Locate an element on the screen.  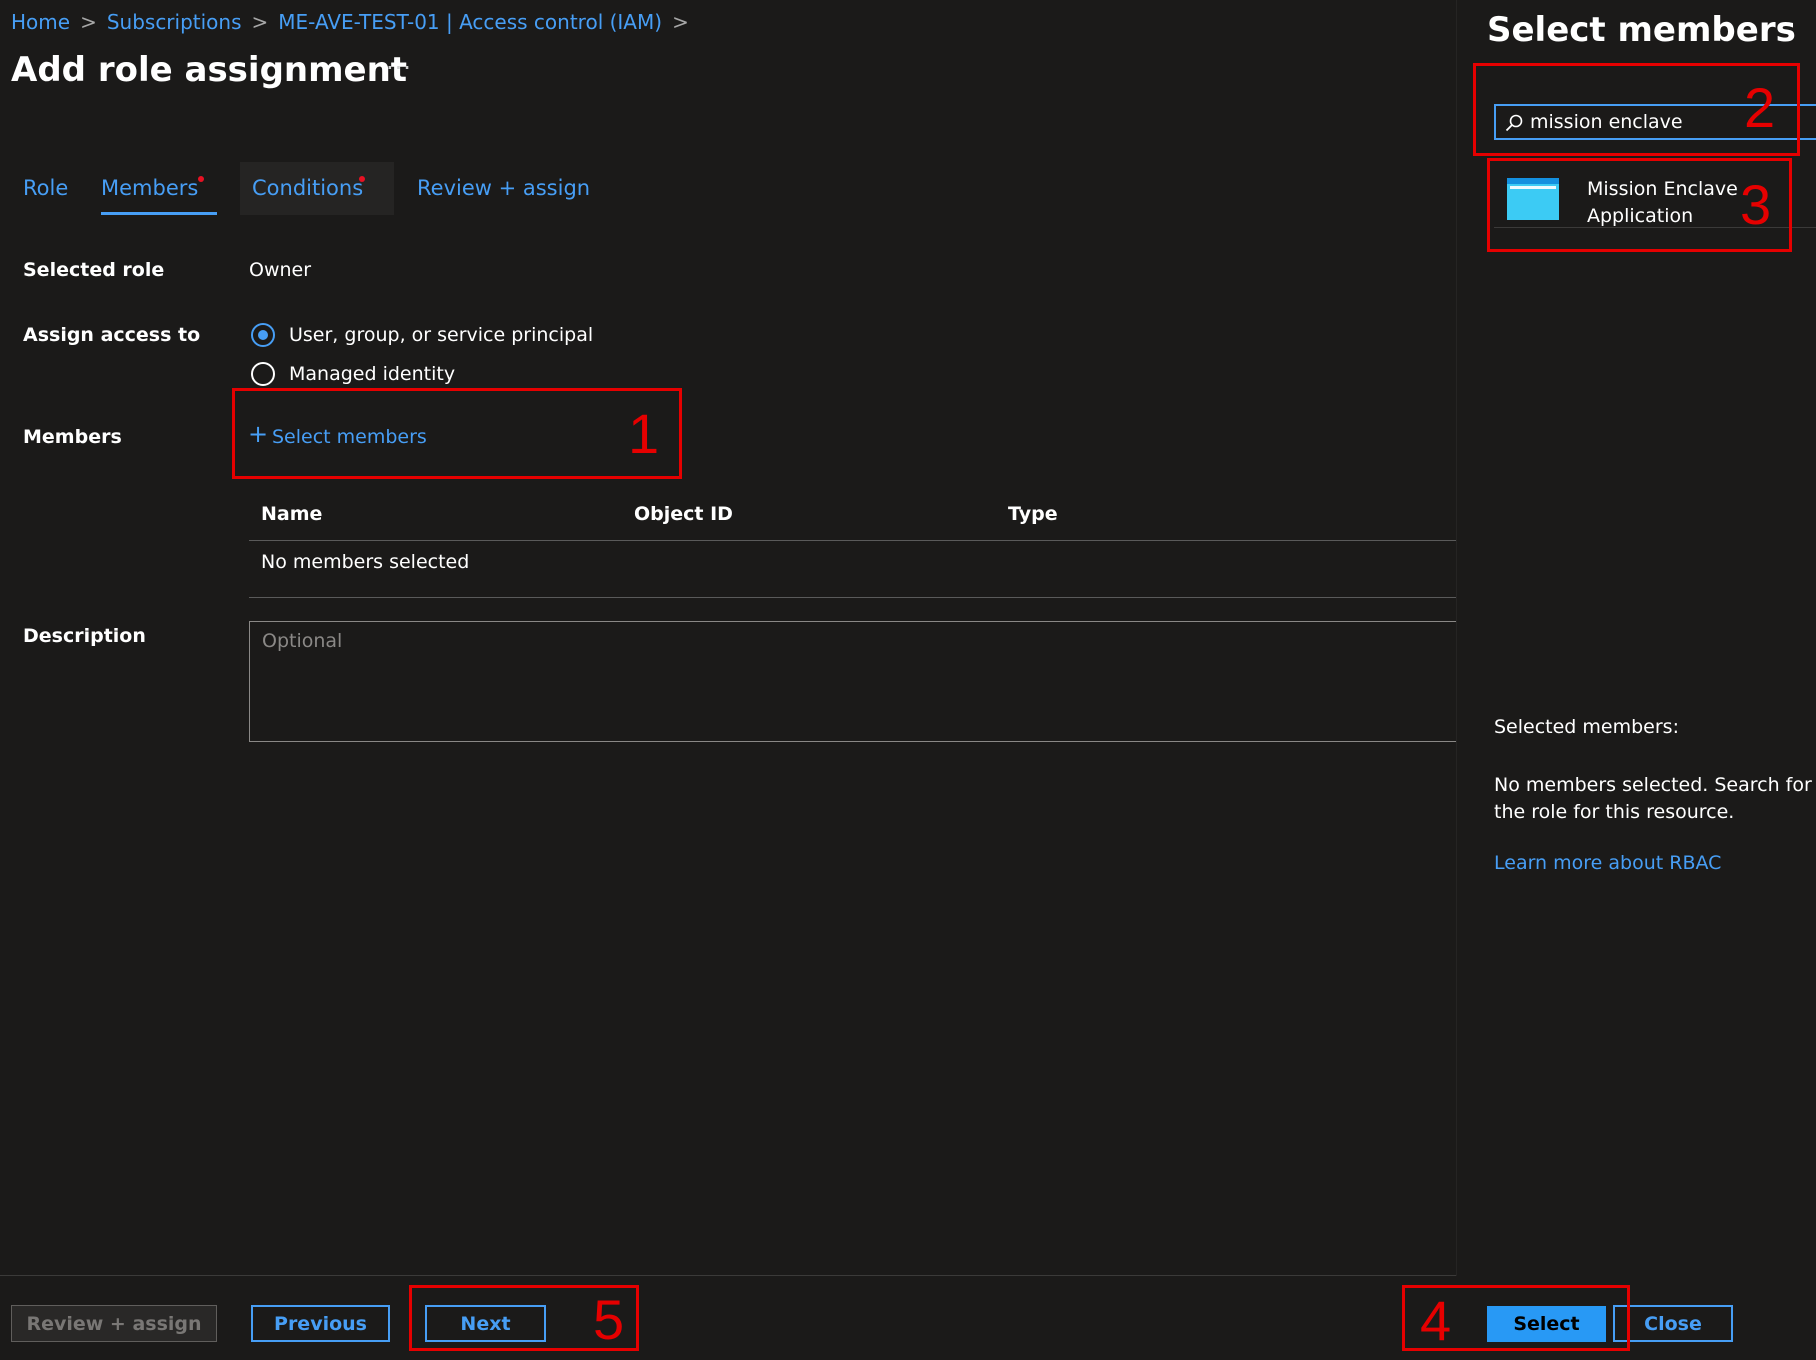
breadcrumb-home: Home is located at coordinates (40, 22).